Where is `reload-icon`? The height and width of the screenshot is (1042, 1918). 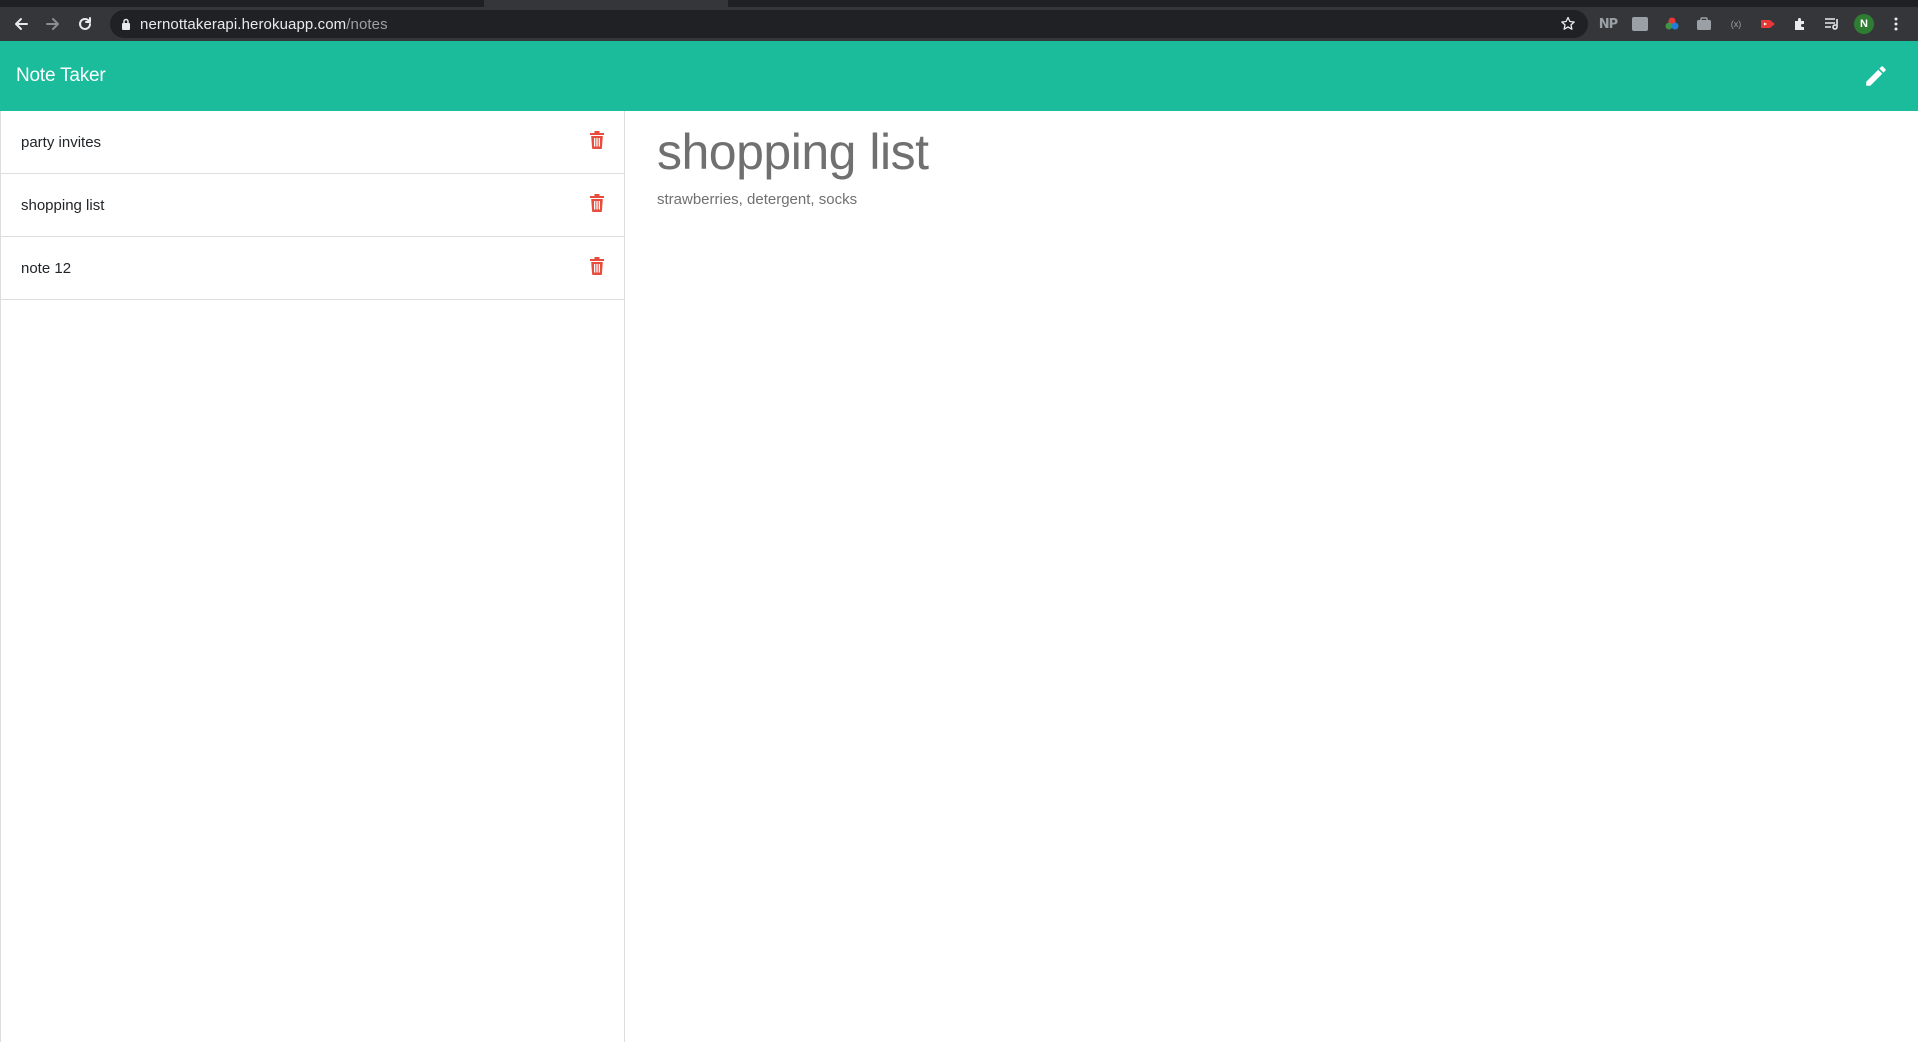 reload-icon is located at coordinates (85, 23).